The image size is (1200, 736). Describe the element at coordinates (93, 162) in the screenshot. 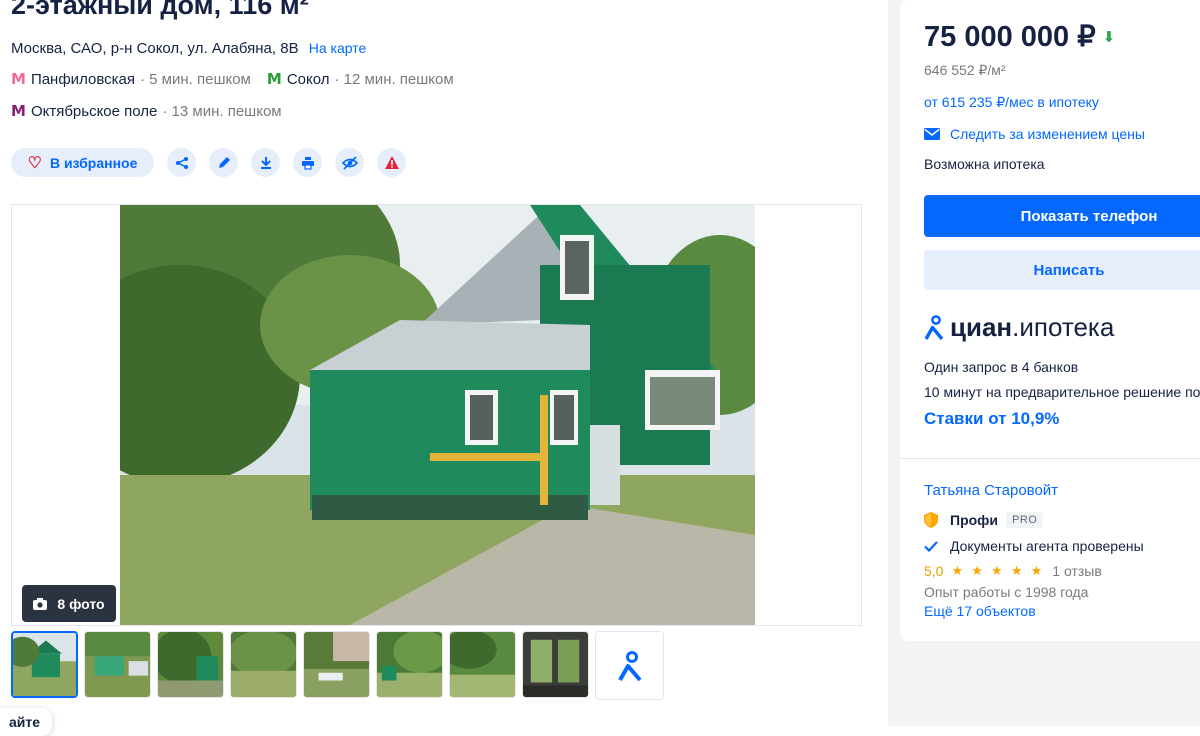

I see `favorite-label: В избранное` at that location.